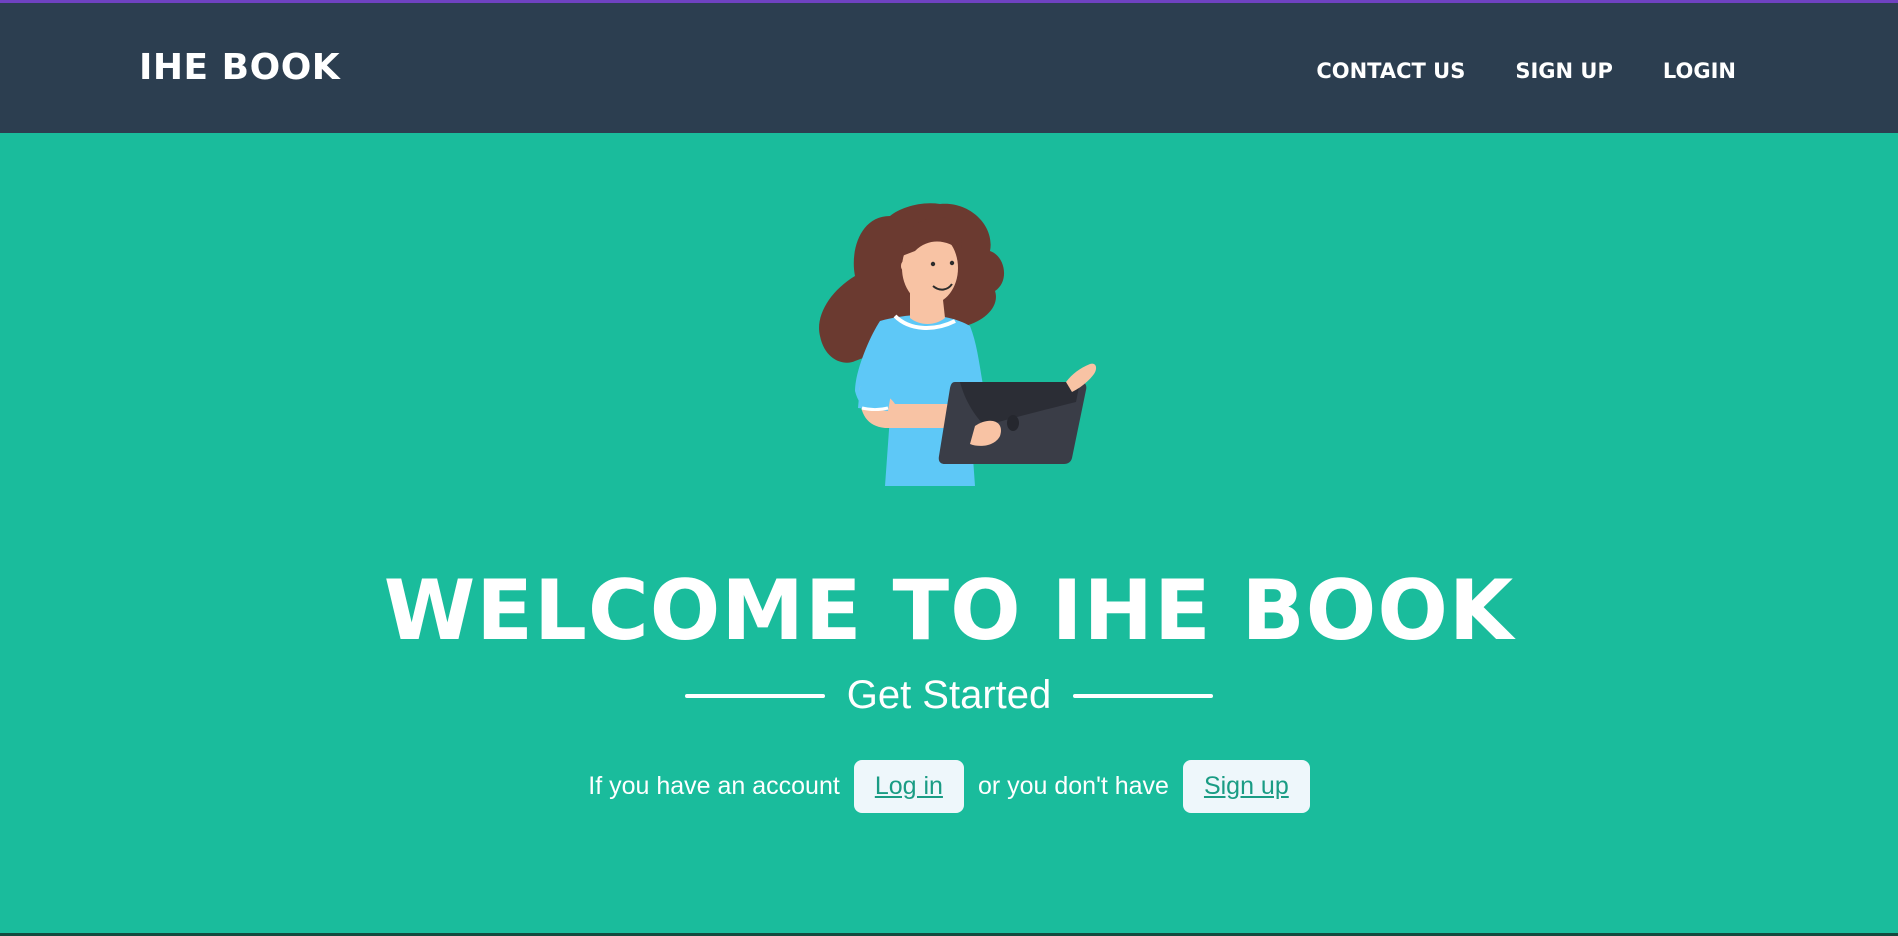  I want to click on woman-with-laptop-illustration, so click(958, 344).